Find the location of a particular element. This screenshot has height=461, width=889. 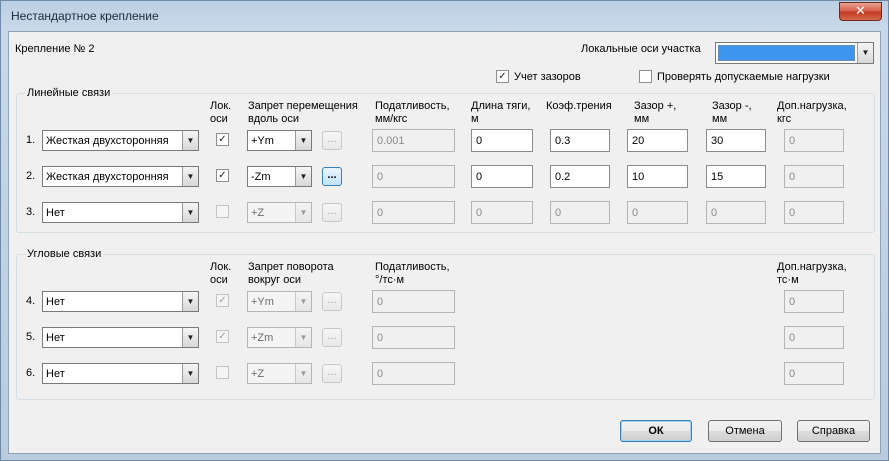

row-number: 3. is located at coordinates (31, 212).